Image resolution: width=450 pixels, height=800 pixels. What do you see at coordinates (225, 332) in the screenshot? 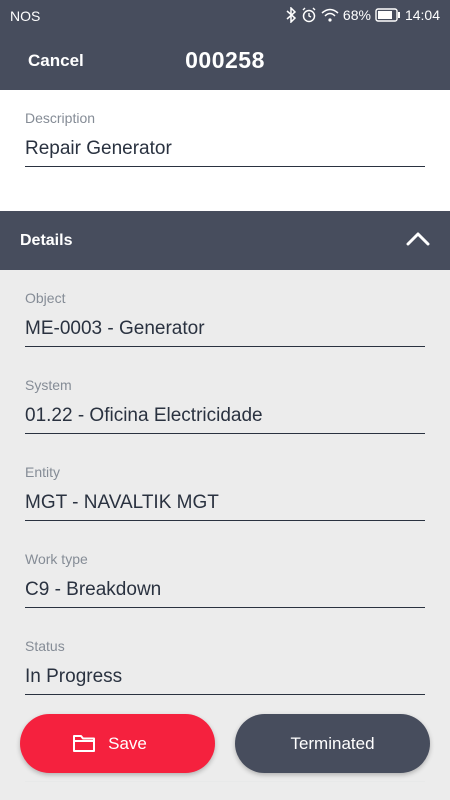
I see `object-value: ME-0003 - Generator` at bounding box center [225, 332].